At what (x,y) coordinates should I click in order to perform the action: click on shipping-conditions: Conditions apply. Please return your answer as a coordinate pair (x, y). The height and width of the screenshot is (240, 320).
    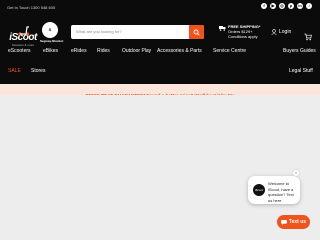
    Looking at the image, I should click on (243, 36).